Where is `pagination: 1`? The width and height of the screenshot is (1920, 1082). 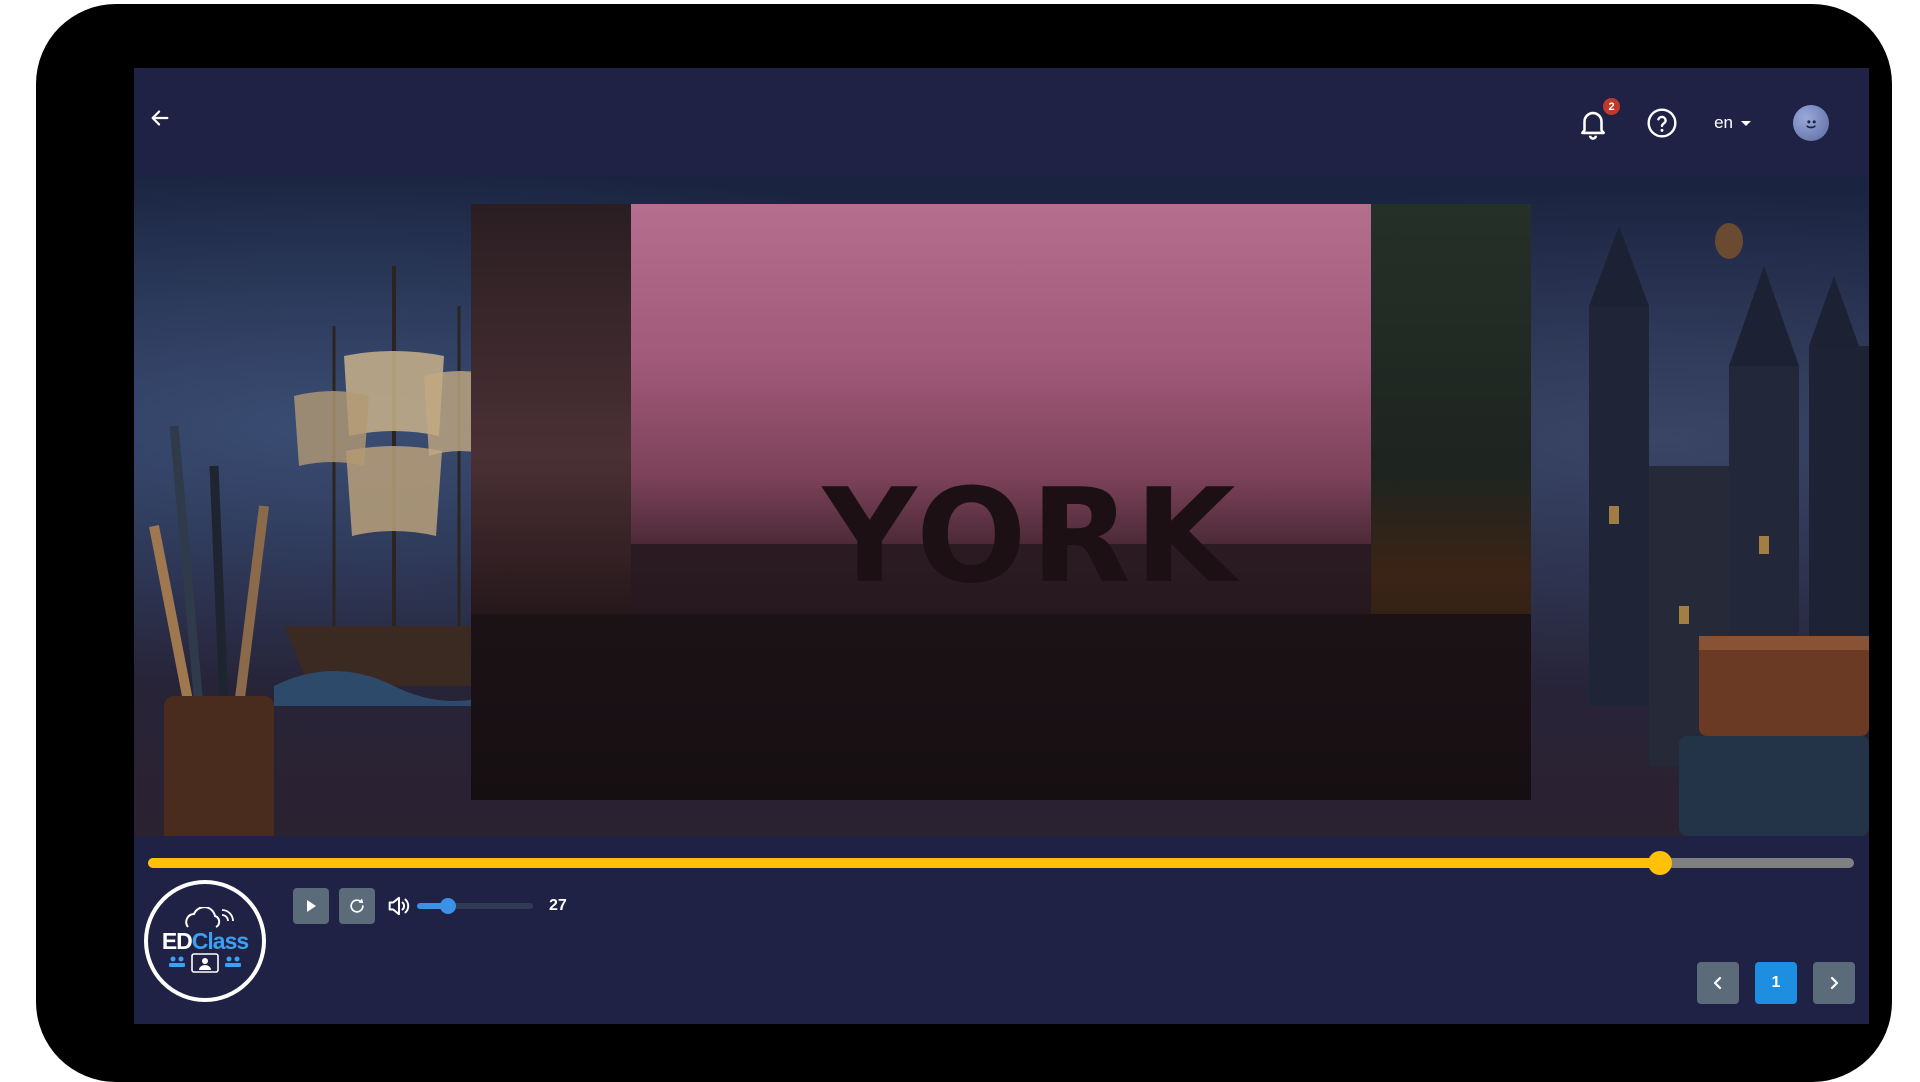 pagination: 1 is located at coordinates (1768, 983).